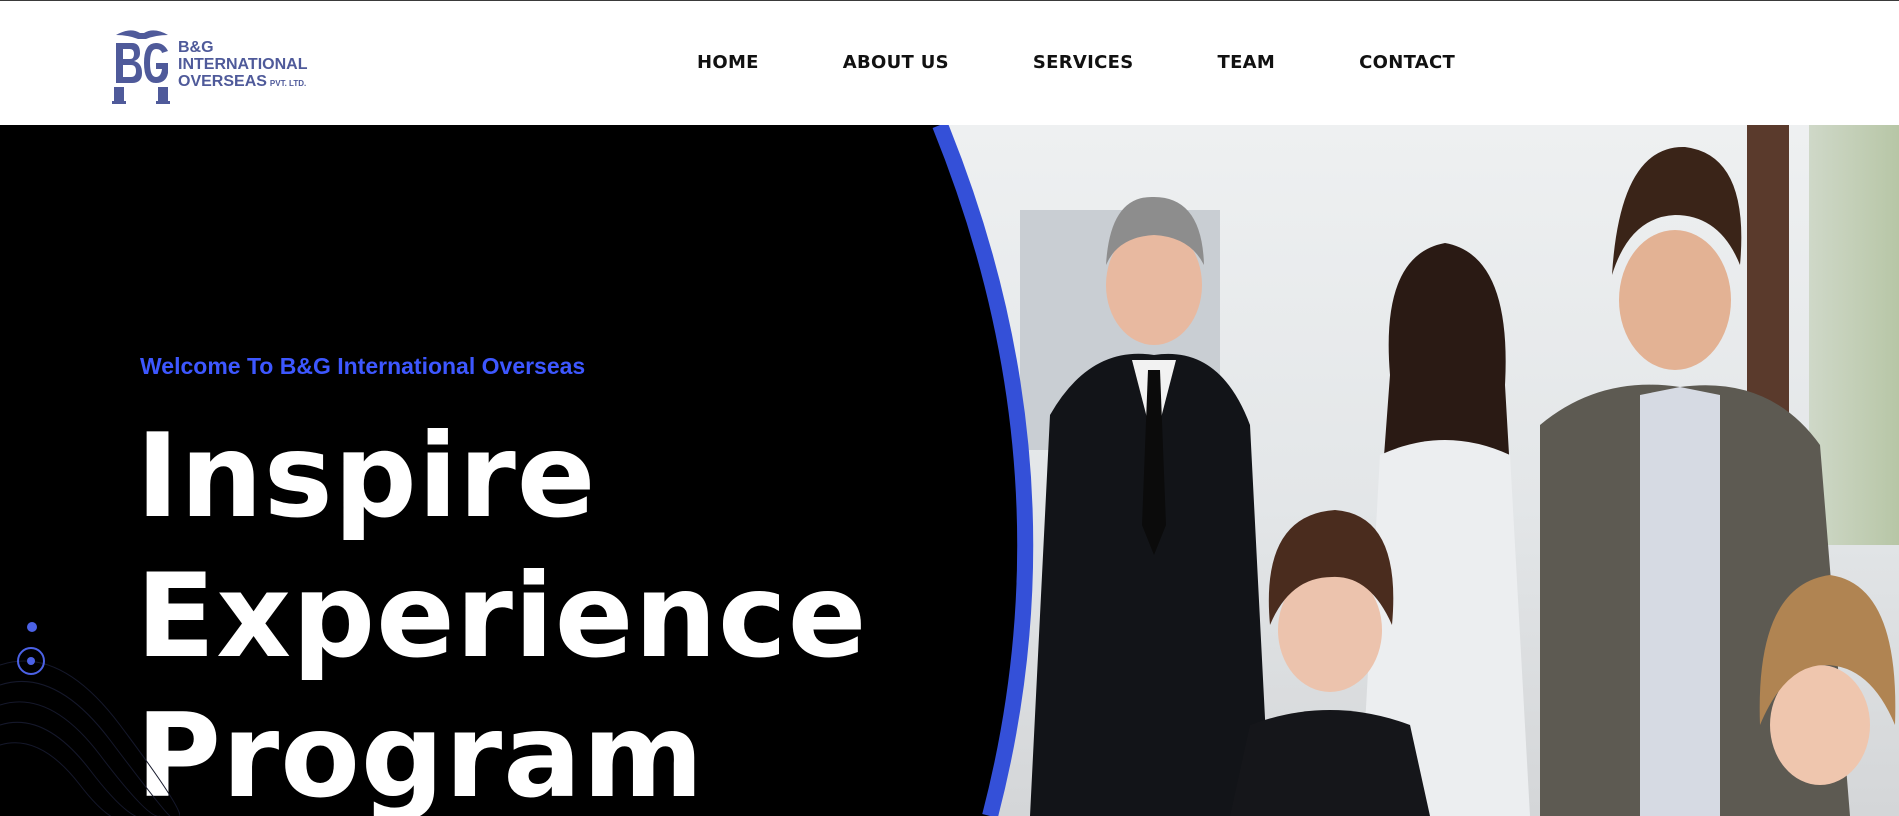 The width and height of the screenshot is (1899, 816). I want to click on nav-services: SERVICES, so click(1083, 62).